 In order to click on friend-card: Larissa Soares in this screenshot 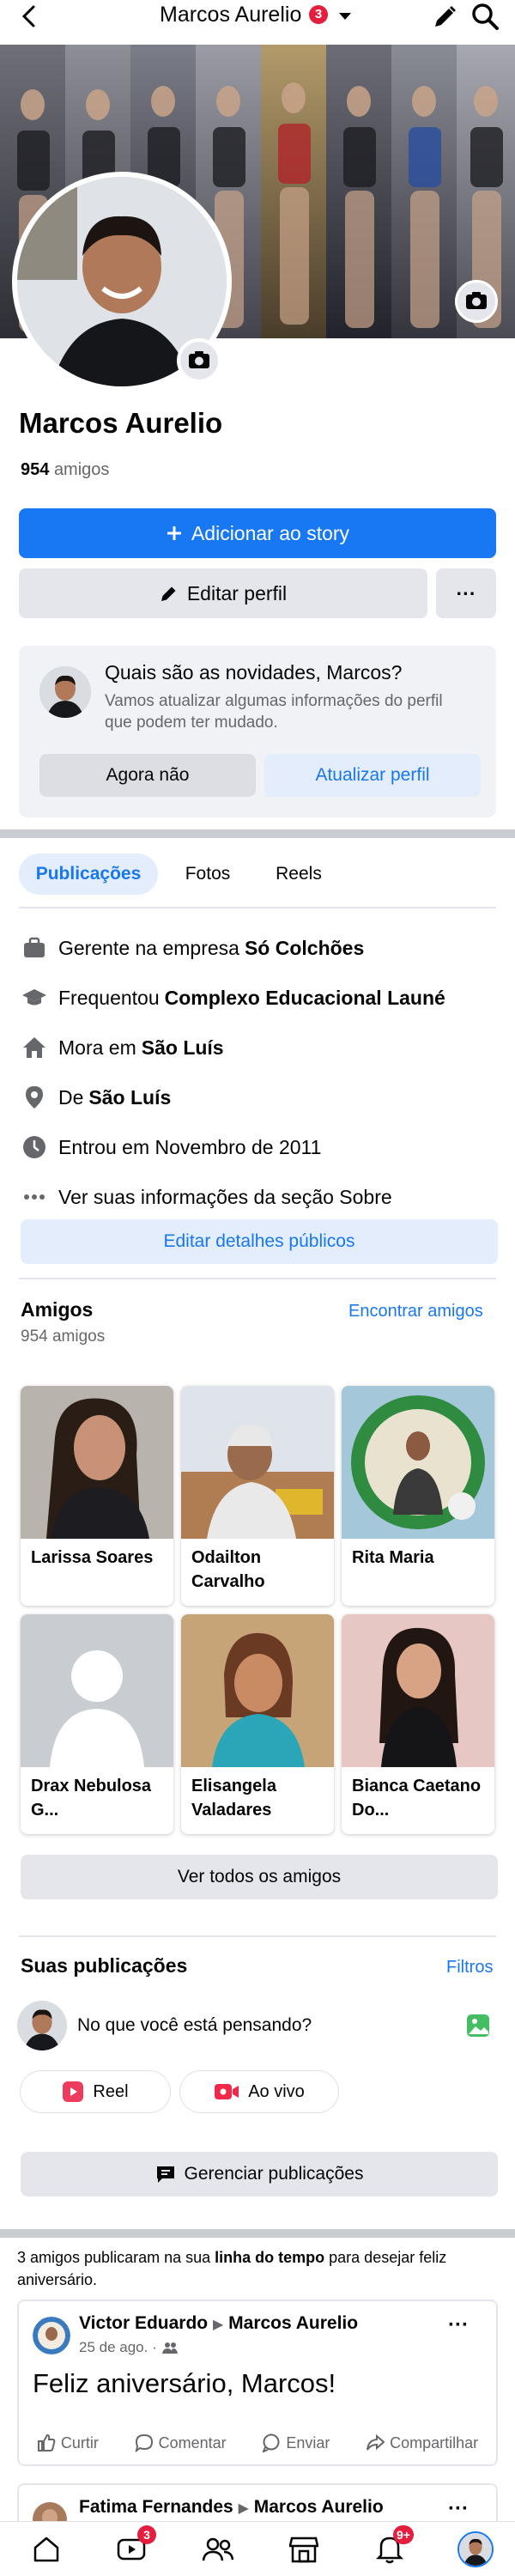, I will do `click(97, 1496)`.